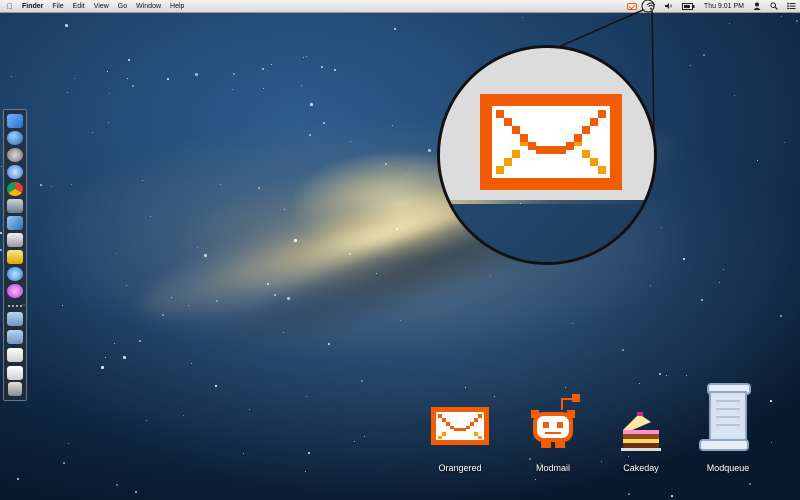  What do you see at coordinates (57, 6) in the screenshot?
I see `menu-file: File` at bounding box center [57, 6].